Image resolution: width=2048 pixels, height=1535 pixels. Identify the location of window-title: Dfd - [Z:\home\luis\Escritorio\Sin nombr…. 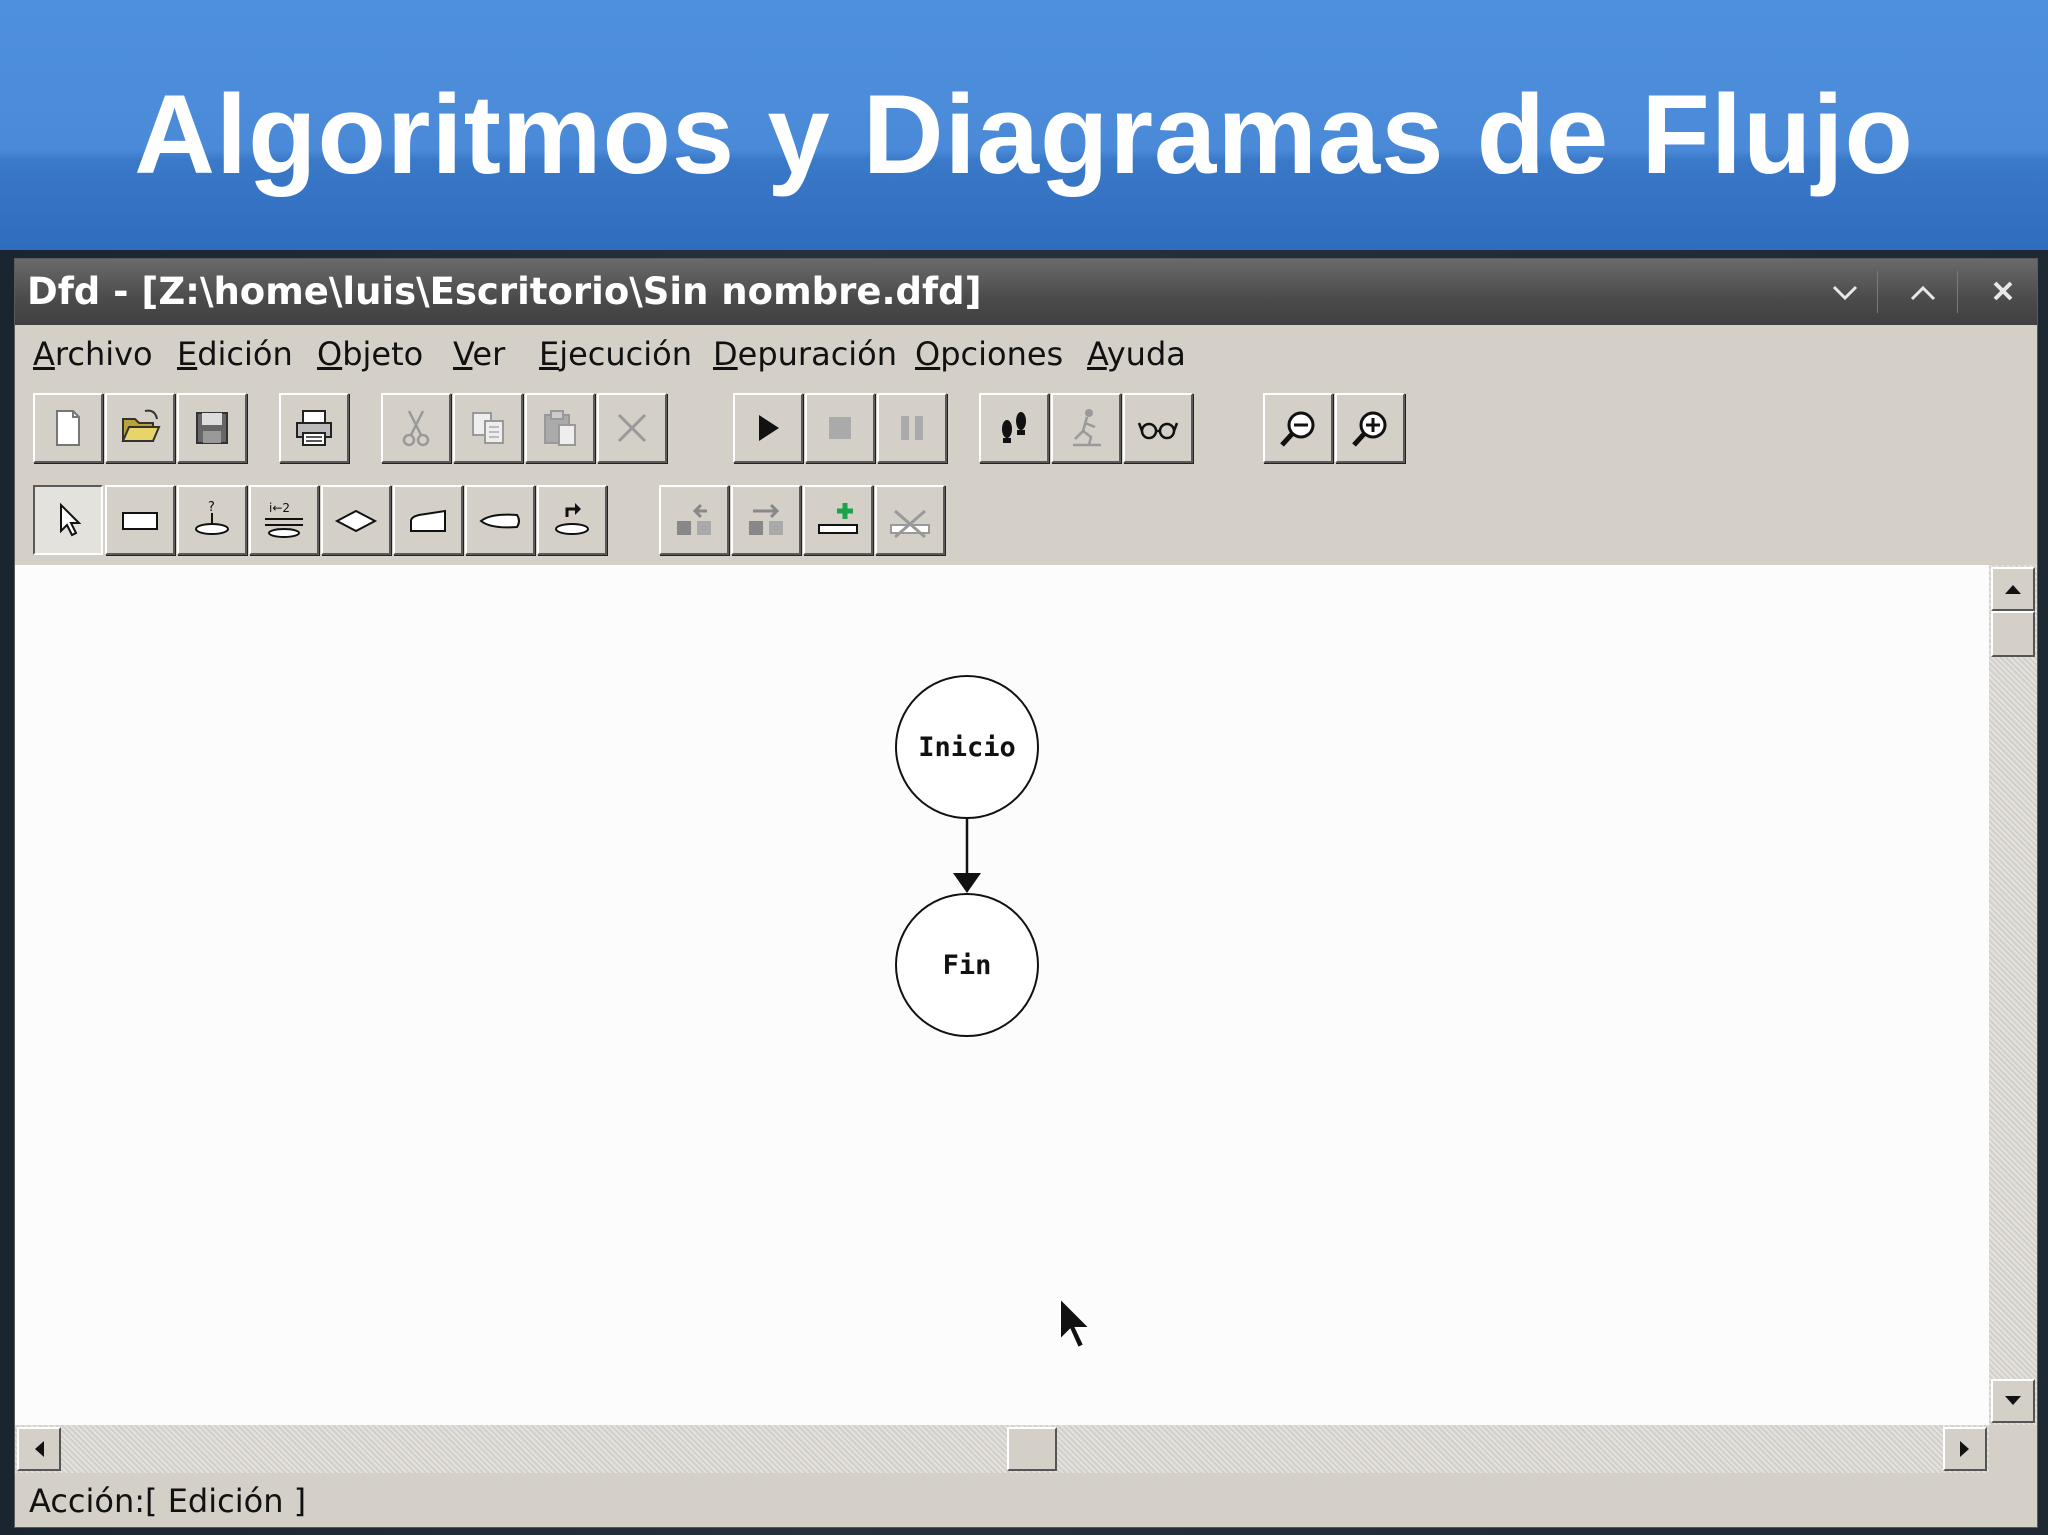
(504, 291).